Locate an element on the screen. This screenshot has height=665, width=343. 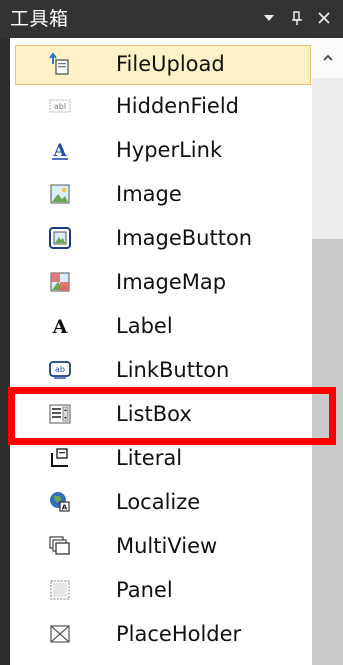
hidden-field-icon: abl is located at coordinates (60, 106).